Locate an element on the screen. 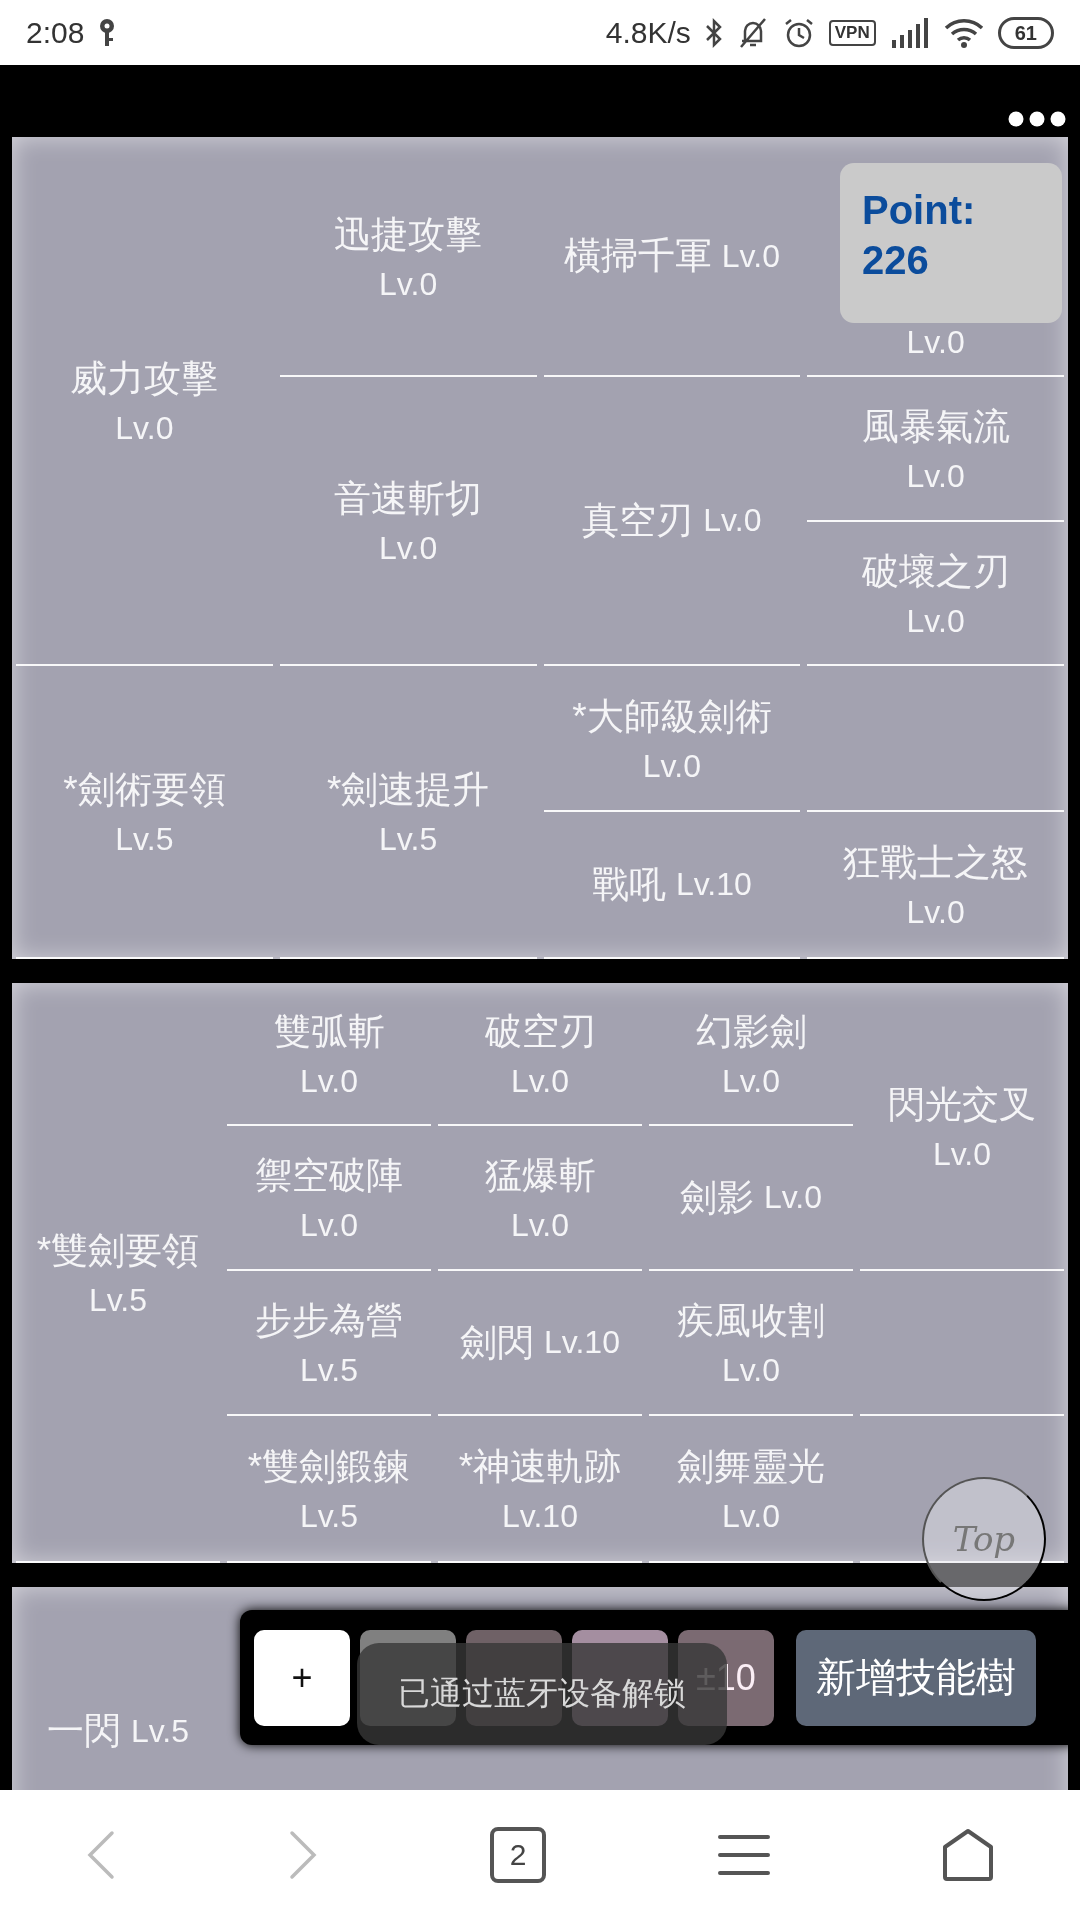 The image size is (1080, 1920). points-value: 226 is located at coordinates (896, 260).